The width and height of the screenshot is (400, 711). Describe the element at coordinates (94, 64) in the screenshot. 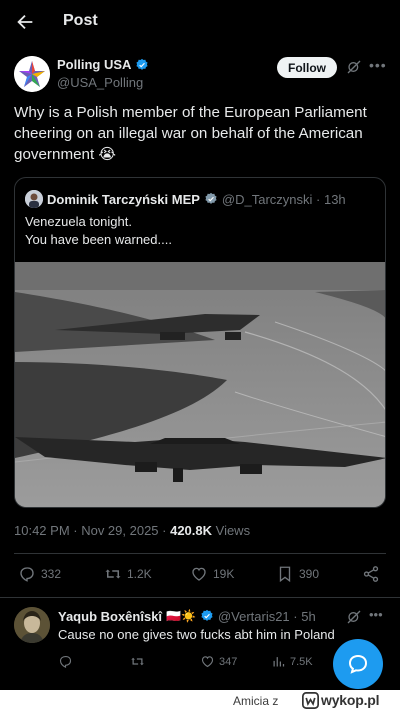

I see `author-name-text: Polling USA` at that location.